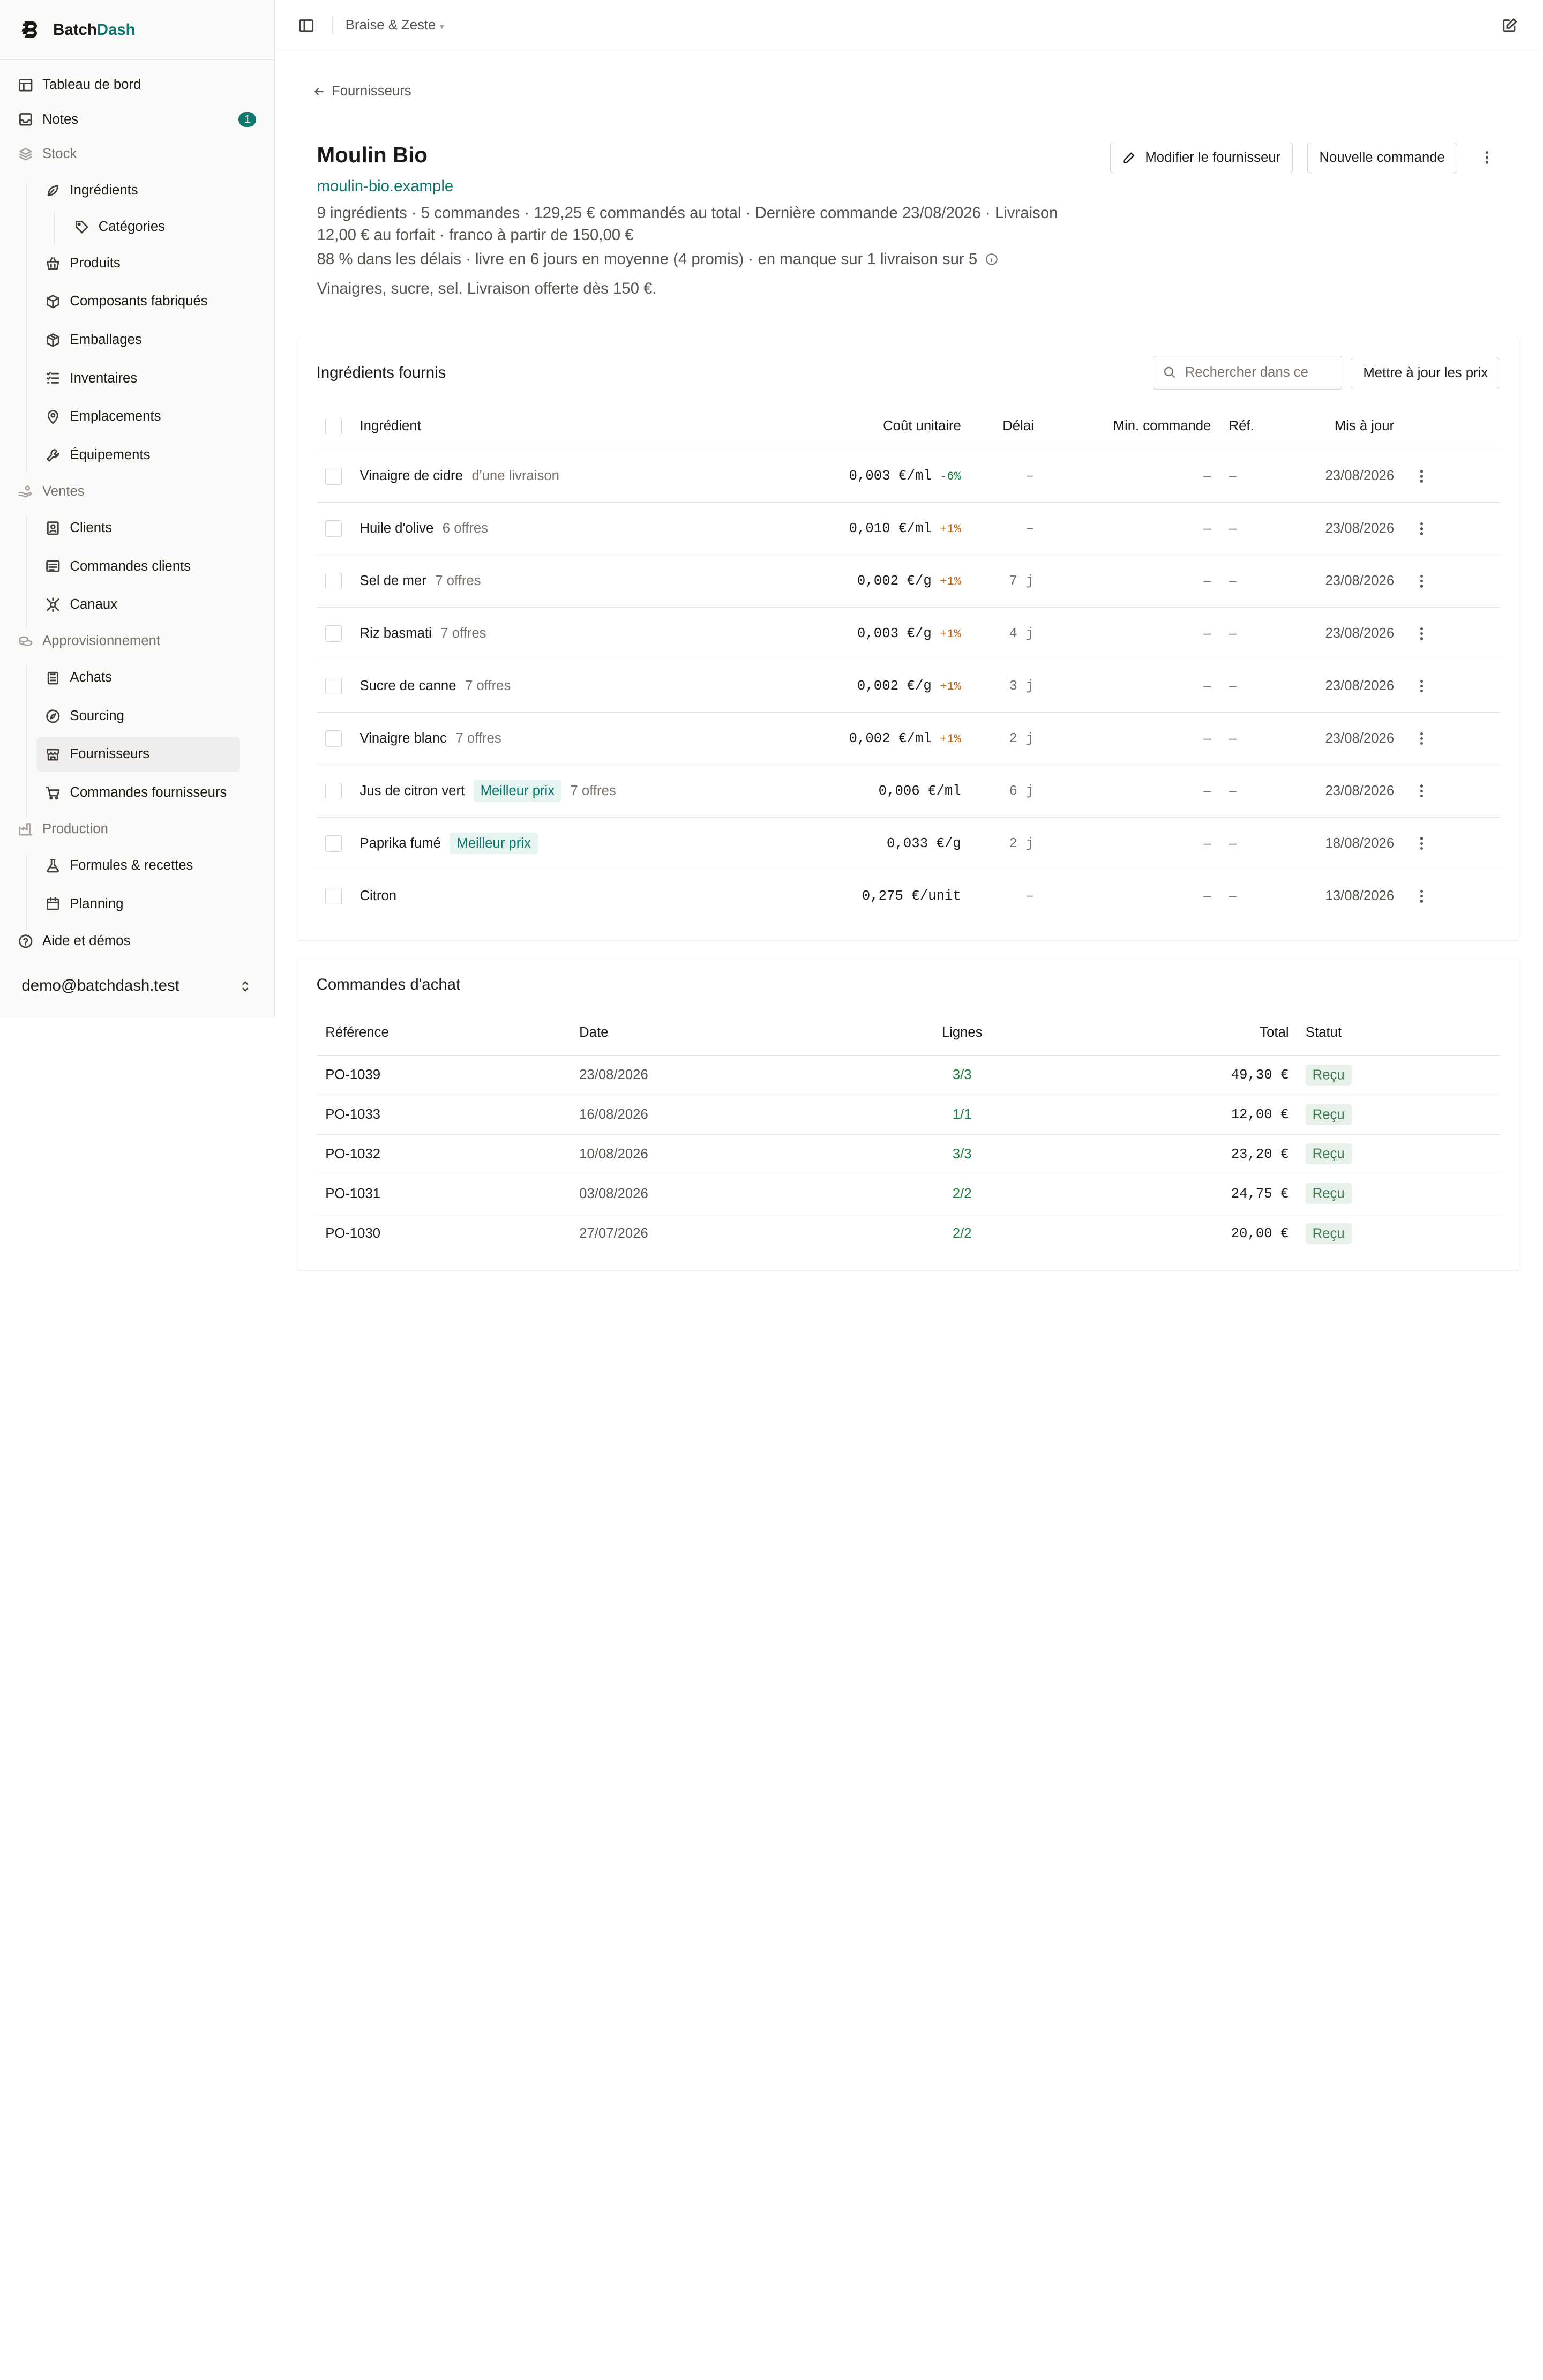 Image resolution: width=1543 pixels, height=2380 pixels. I want to click on column-header-reference: Référence, so click(448, 1033).